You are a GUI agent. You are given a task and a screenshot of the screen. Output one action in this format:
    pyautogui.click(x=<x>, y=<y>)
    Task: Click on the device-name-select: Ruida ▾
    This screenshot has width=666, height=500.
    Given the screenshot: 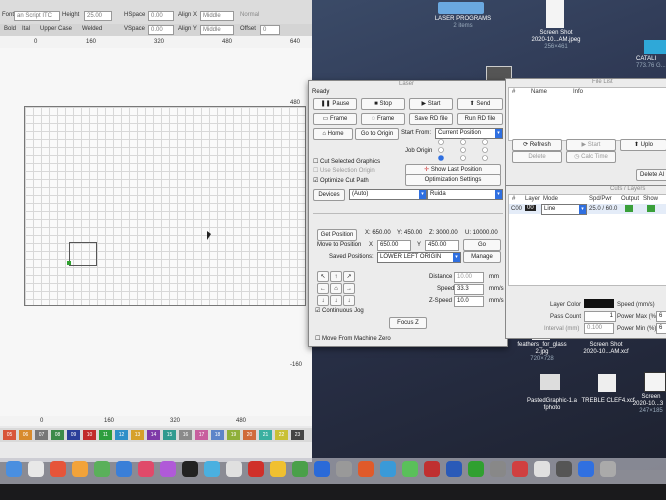 What is the action you would take?
    pyautogui.click(x=465, y=194)
    